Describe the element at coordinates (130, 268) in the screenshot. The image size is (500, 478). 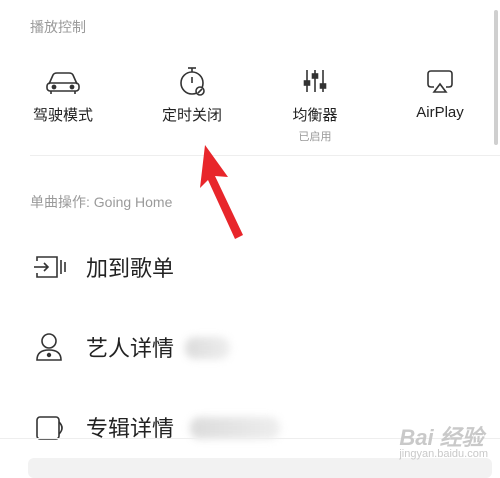
I see `add-to-playlist-label: 加到歌单` at that location.